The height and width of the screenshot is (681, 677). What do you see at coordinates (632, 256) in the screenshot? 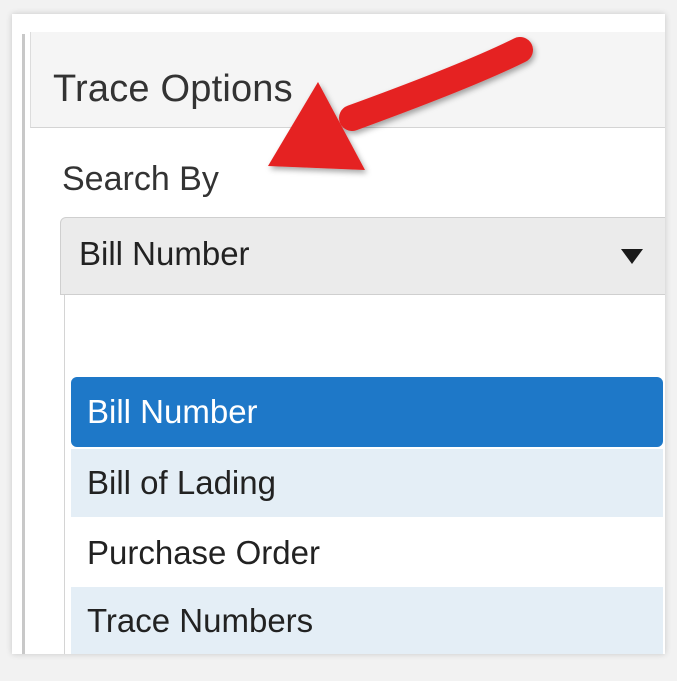
I see `caret-down-icon` at bounding box center [632, 256].